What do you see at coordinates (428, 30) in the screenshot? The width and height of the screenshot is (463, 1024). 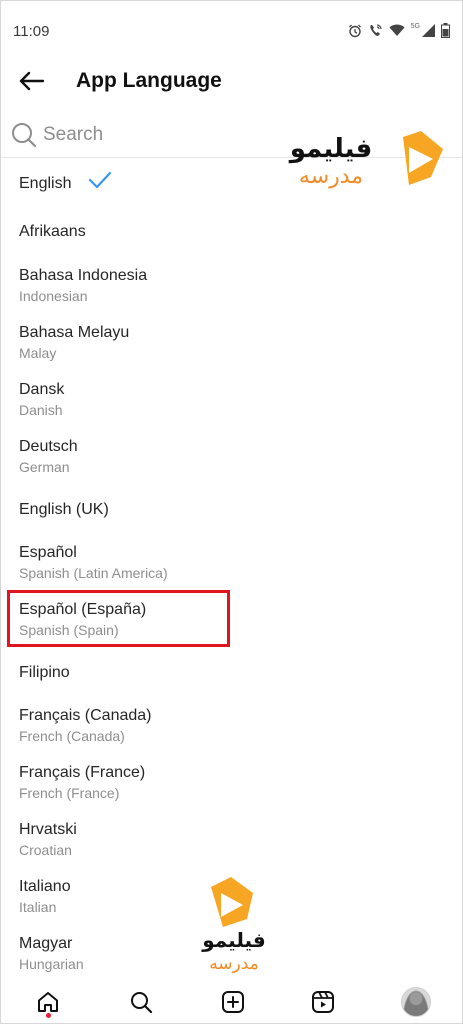 I see `signal-icon` at bounding box center [428, 30].